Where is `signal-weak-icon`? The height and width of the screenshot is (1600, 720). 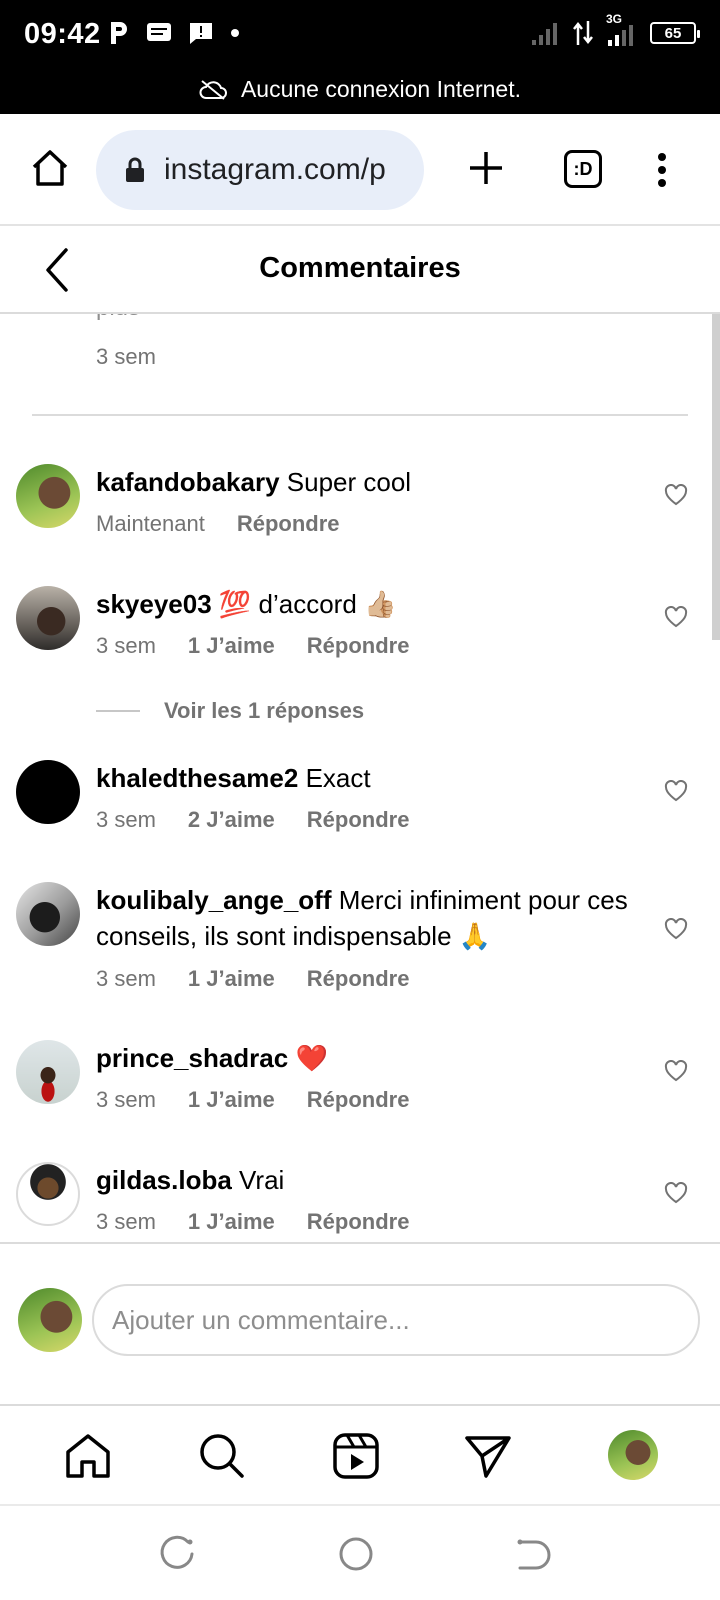
signal-weak-icon is located at coordinates (544, 34).